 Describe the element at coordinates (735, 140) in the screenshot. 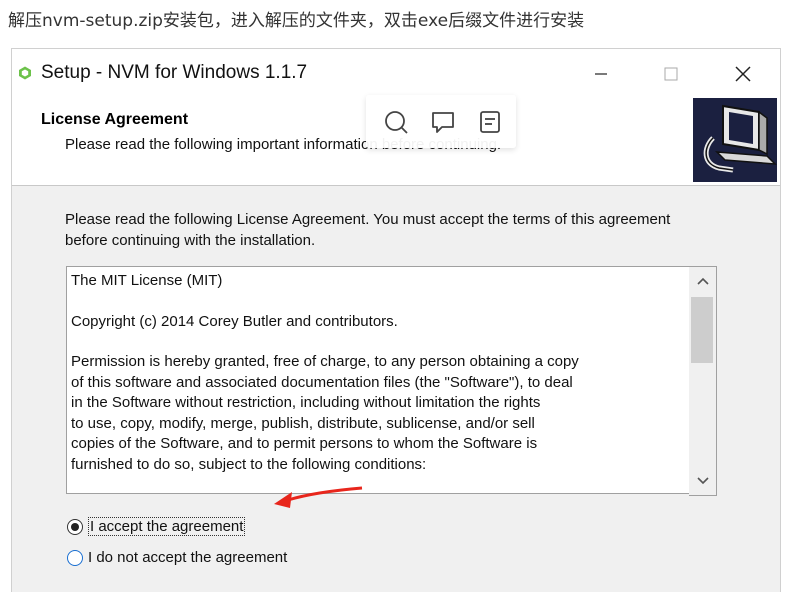

I see `computer-setup-icon` at that location.